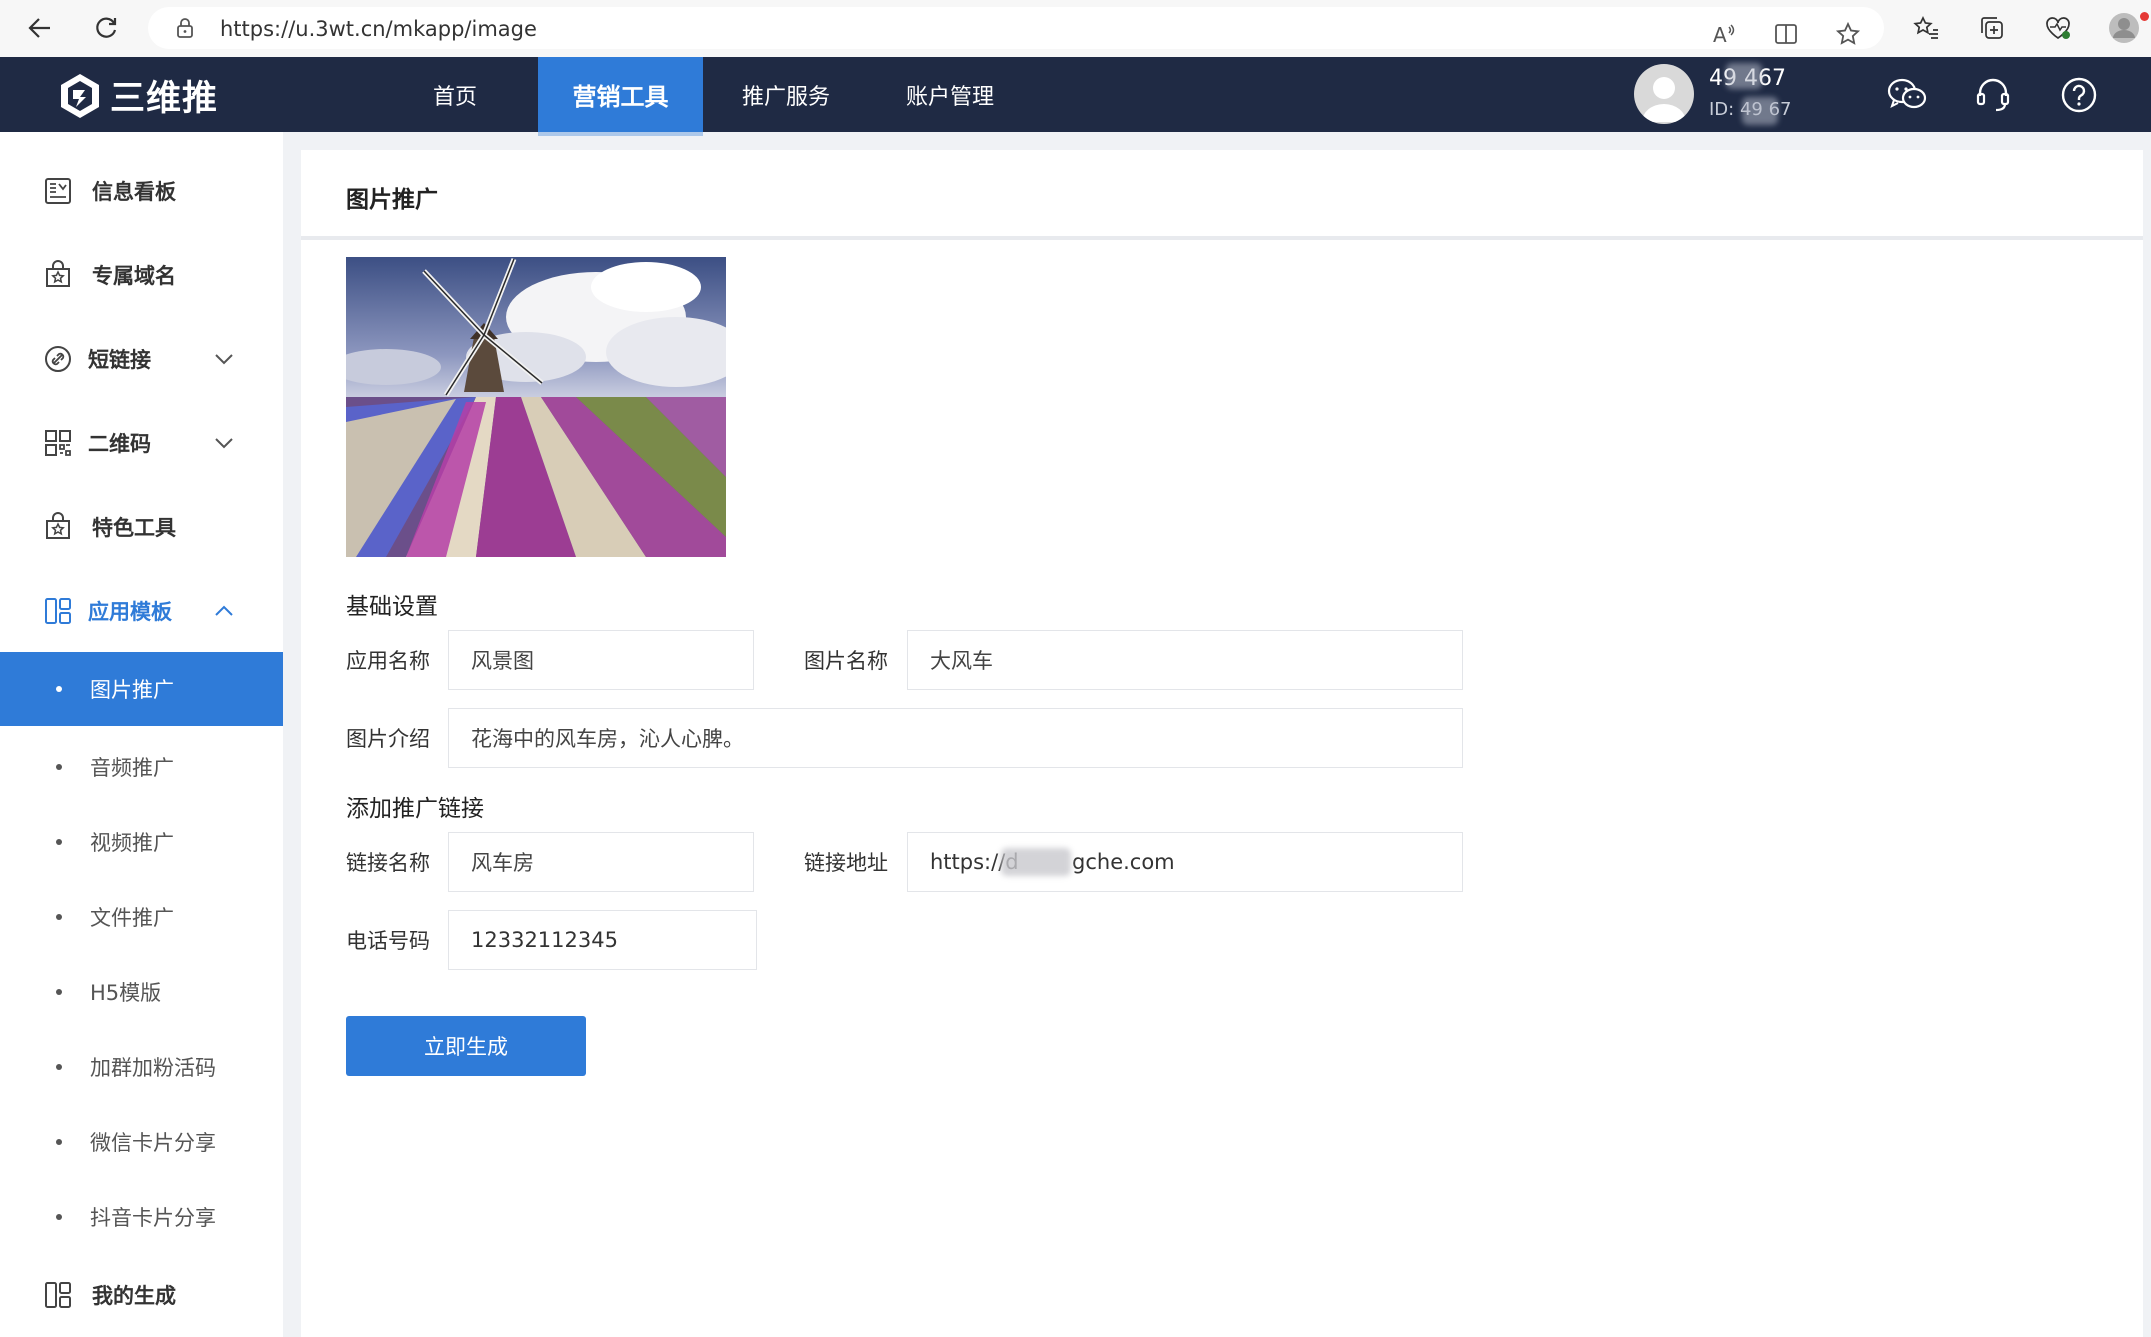 Image resolution: width=2151 pixels, height=1337 pixels. What do you see at coordinates (1720, 35) in the screenshot?
I see `svg-text: A` at bounding box center [1720, 35].